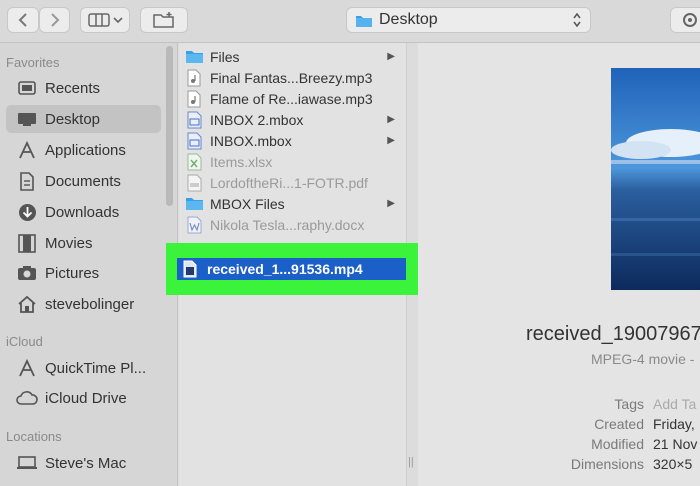 The width and height of the screenshot is (700, 486). I want to click on list-item: Nikola Tesla...raphy.docx, so click(292, 224).